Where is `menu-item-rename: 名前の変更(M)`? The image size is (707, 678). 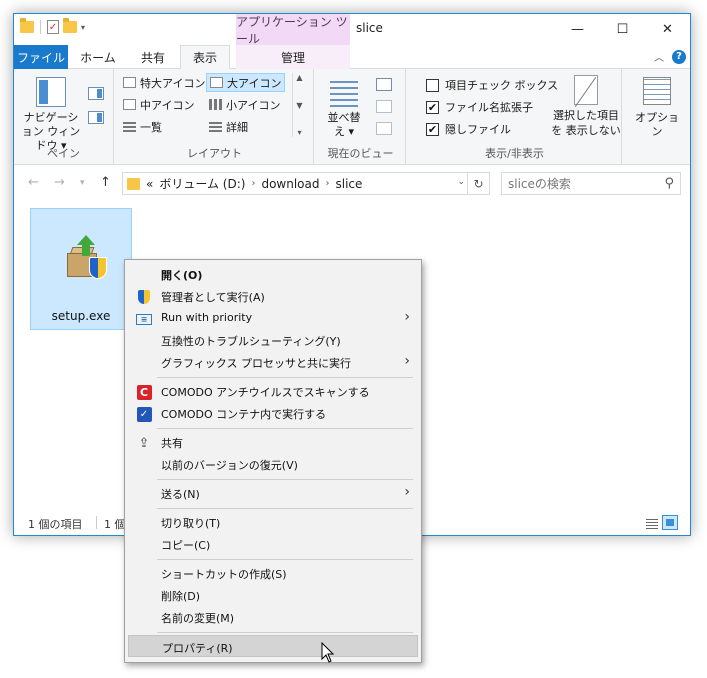 menu-item-rename: 名前の変更(M) is located at coordinates (273, 617).